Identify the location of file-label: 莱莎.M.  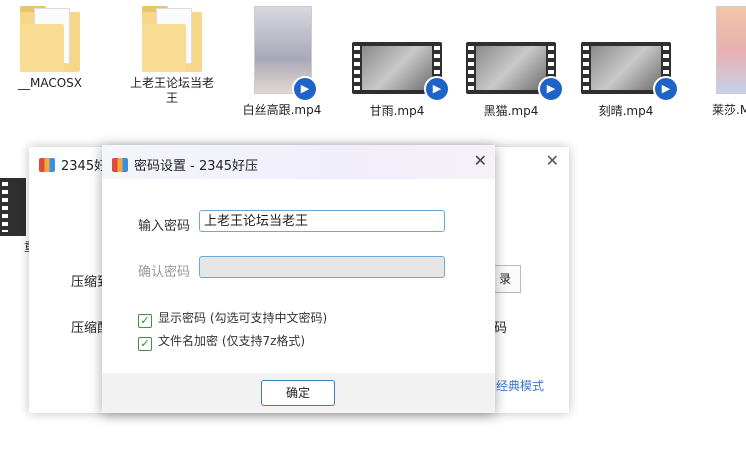
(729, 110).